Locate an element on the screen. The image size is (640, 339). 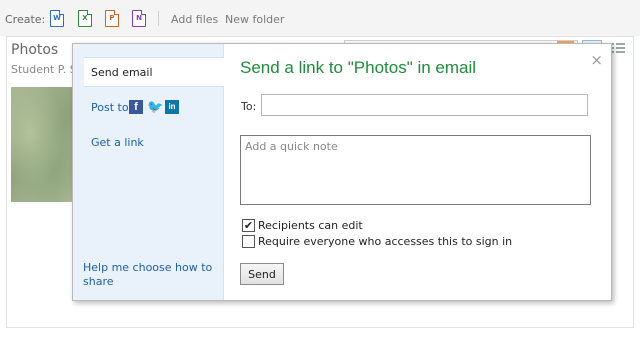
sidebar-item-get-link: Get a link is located at coordinates (117, 142).